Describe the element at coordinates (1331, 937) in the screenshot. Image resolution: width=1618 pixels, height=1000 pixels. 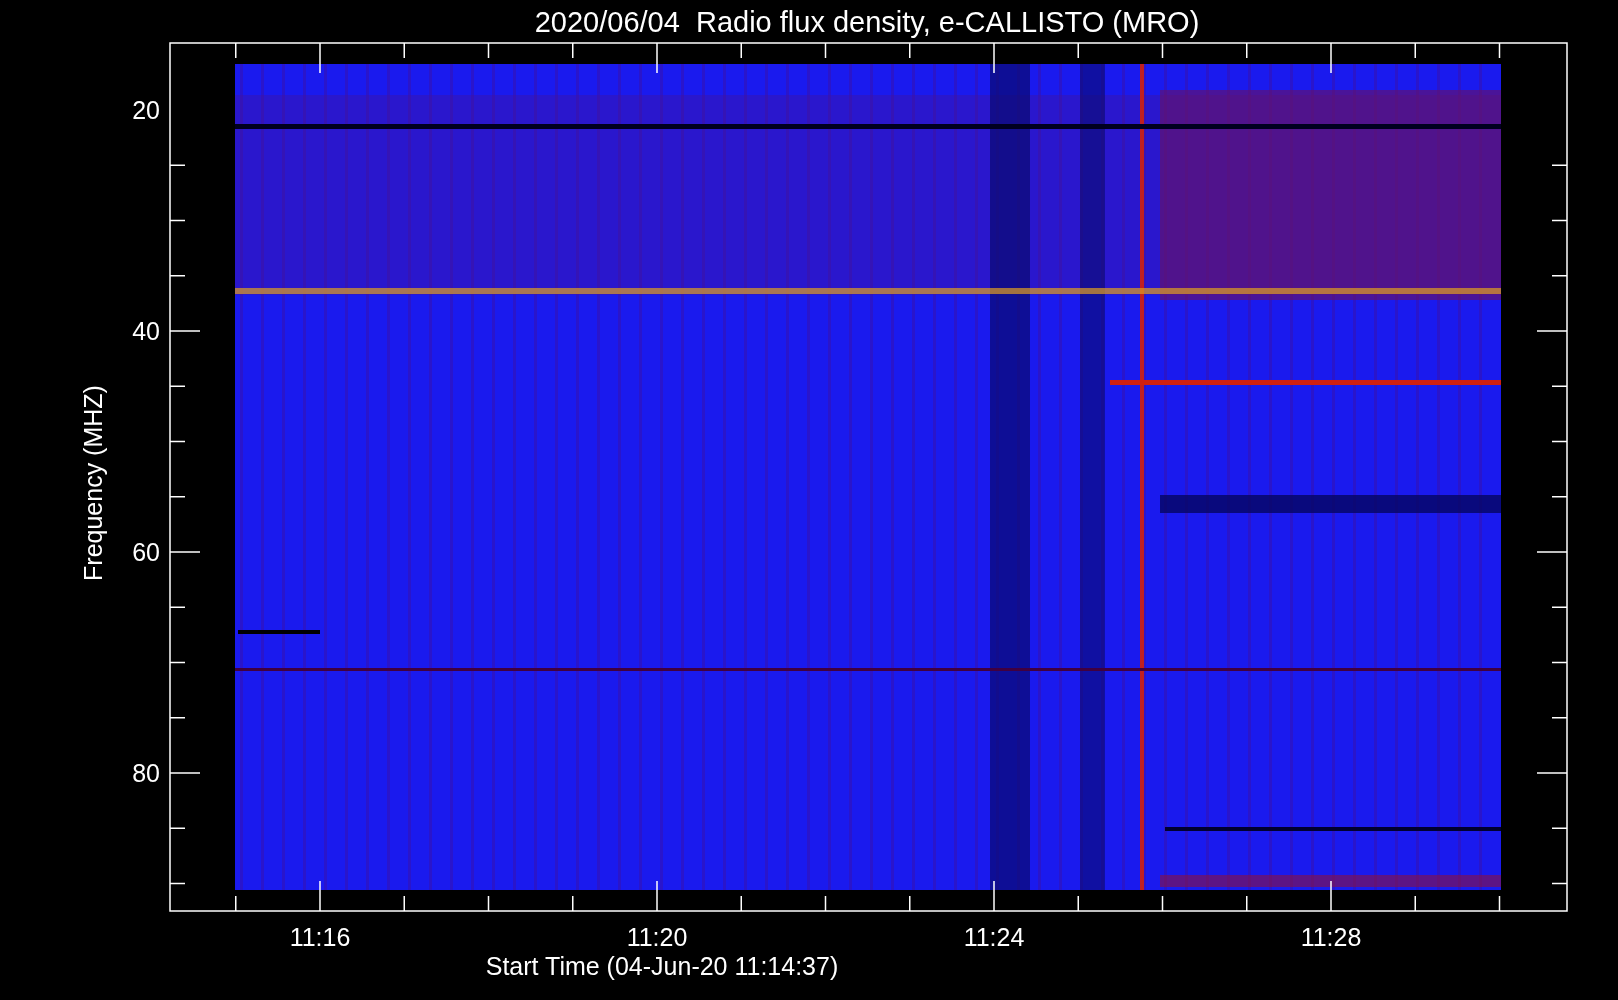
I see `x-tick-label: 11:28` at that location.